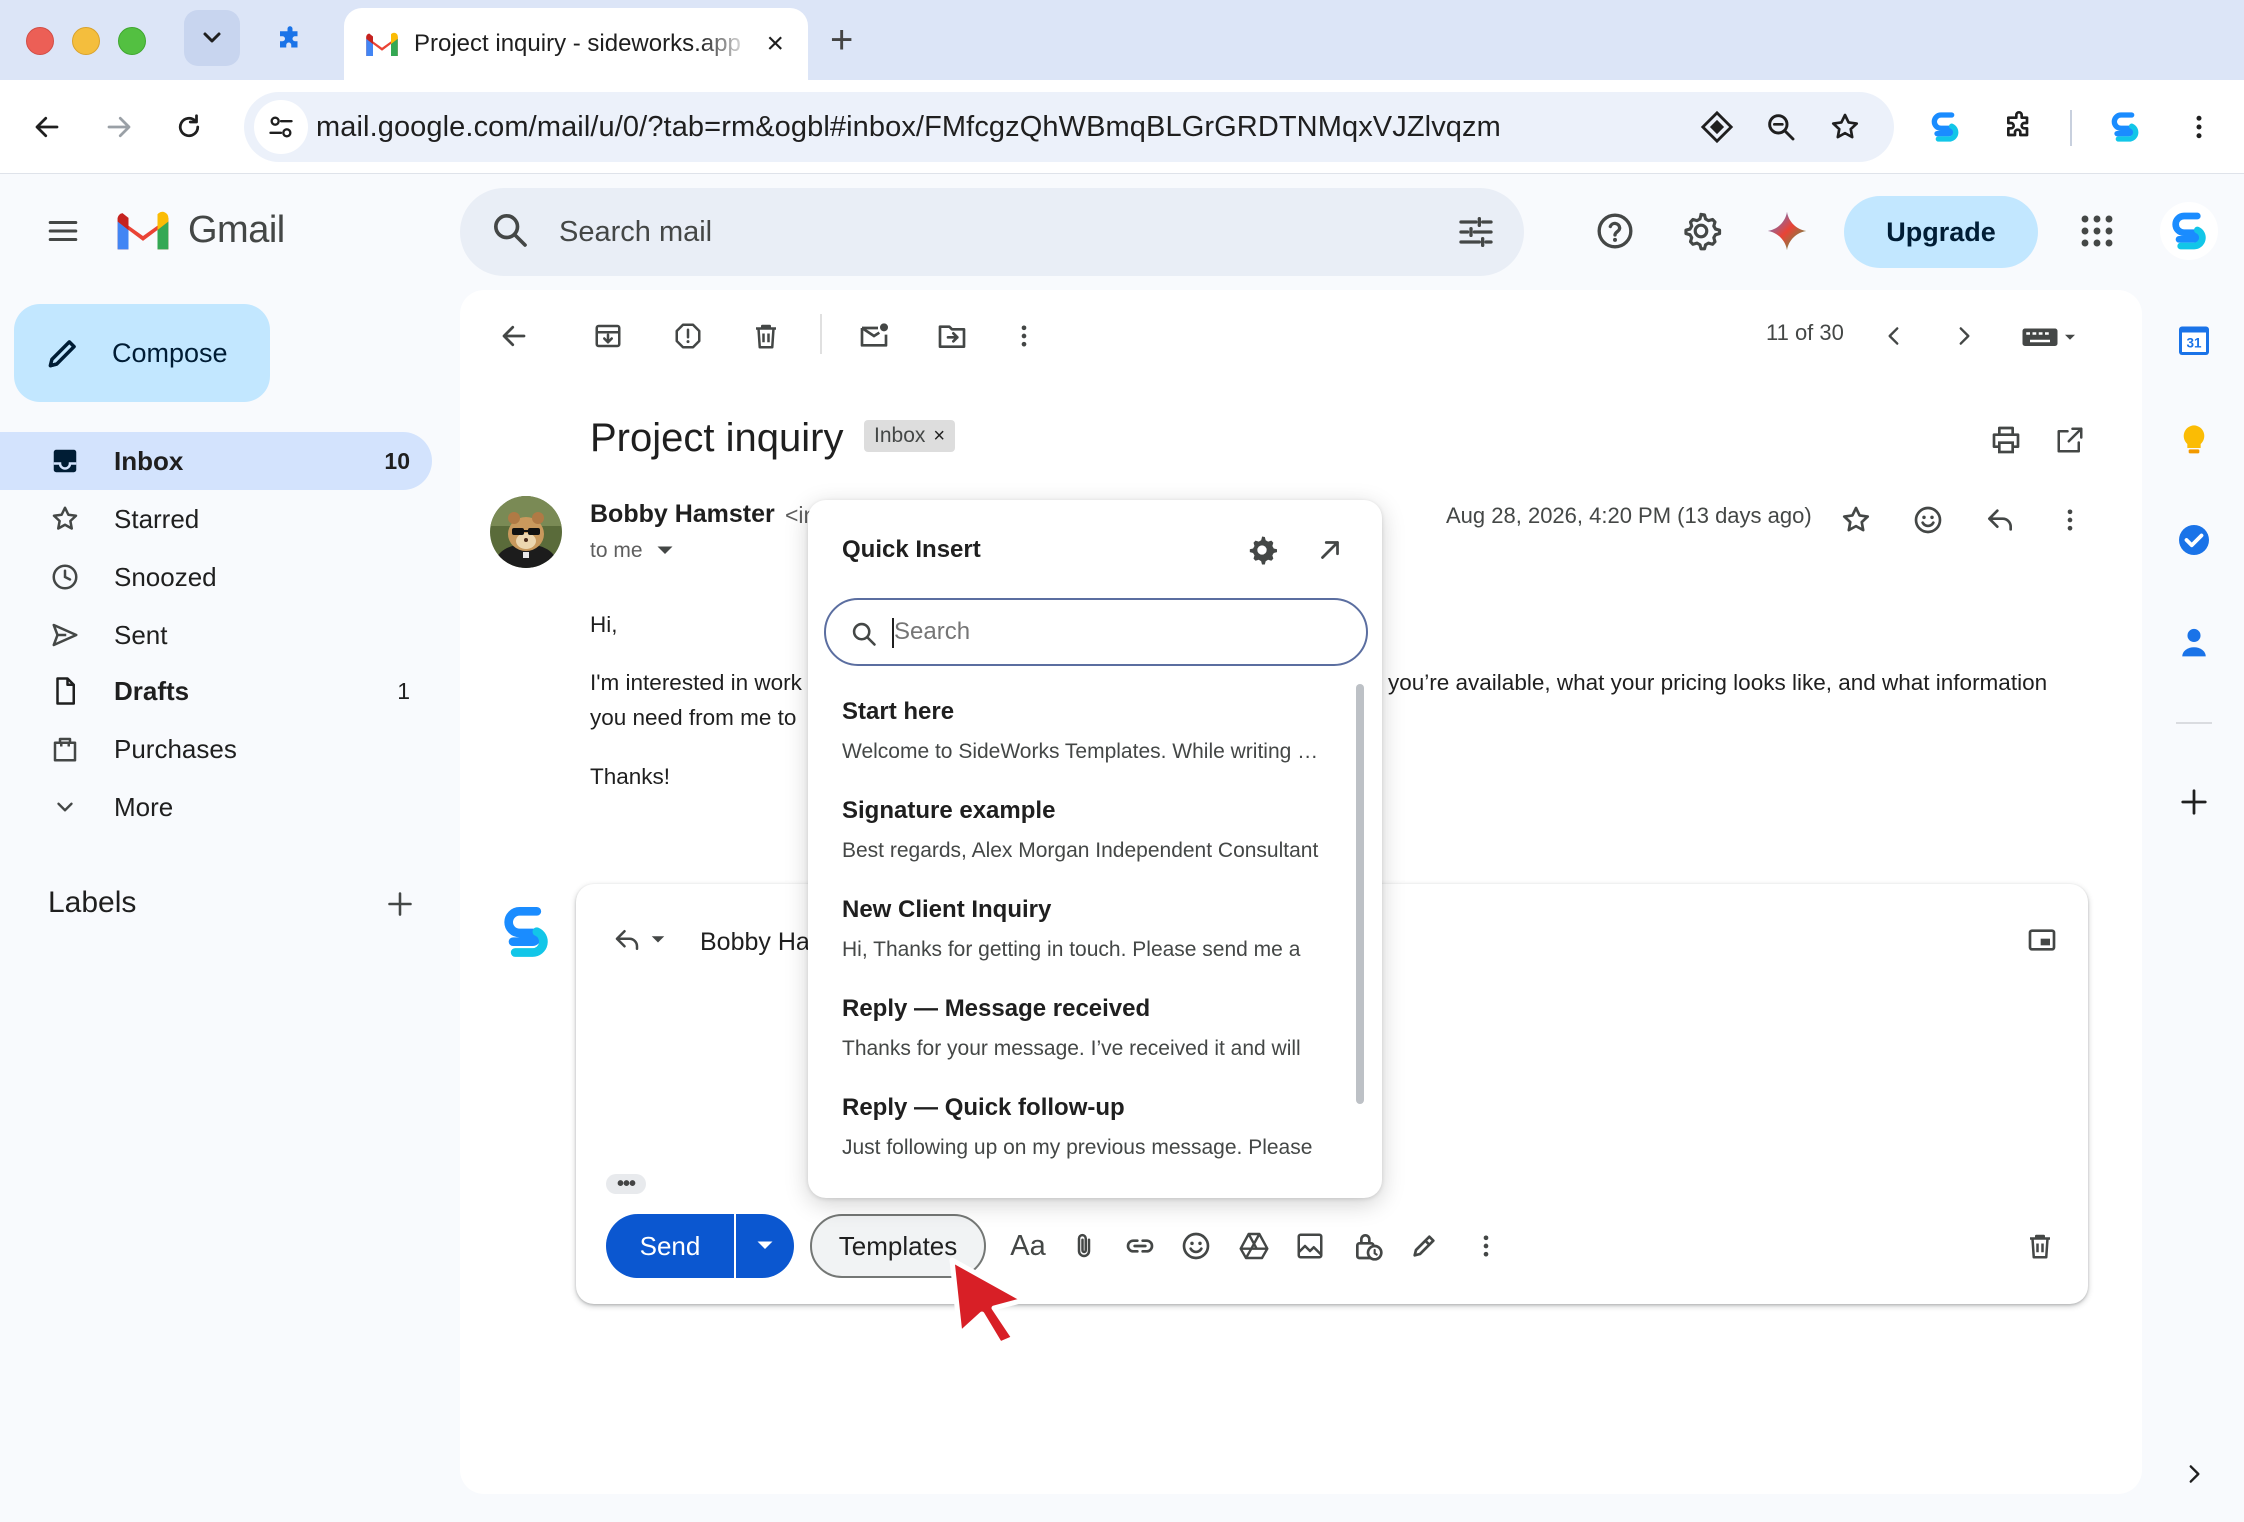  Describe the element at coordinates (526, 532) in the screenshot. I see `sender-avatar` at that location.